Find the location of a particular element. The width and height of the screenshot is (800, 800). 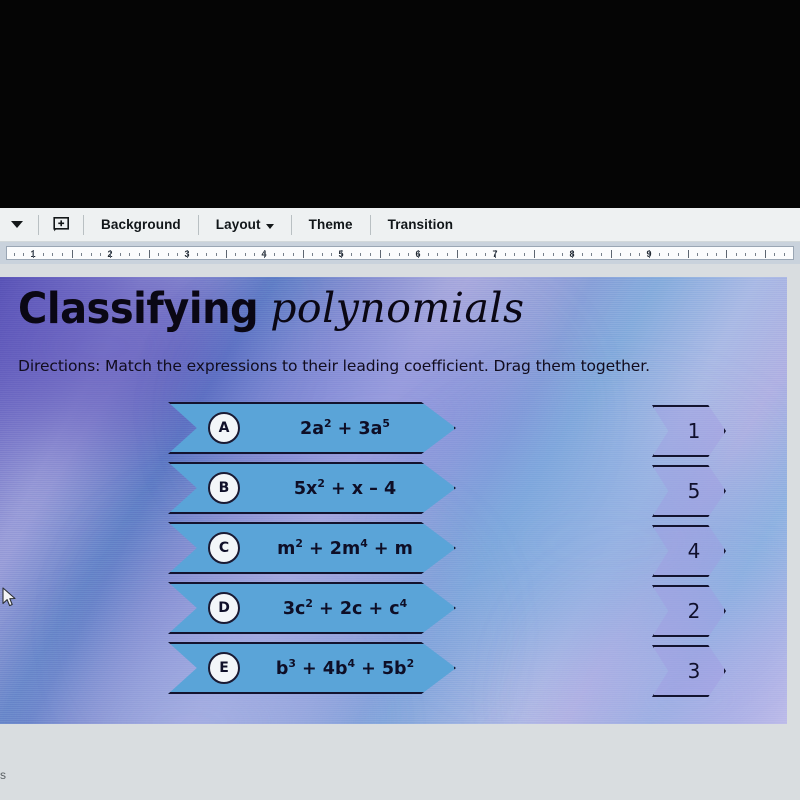

expression-banner: B 5x2 + x – 4 is located at coordinates (312, 488).